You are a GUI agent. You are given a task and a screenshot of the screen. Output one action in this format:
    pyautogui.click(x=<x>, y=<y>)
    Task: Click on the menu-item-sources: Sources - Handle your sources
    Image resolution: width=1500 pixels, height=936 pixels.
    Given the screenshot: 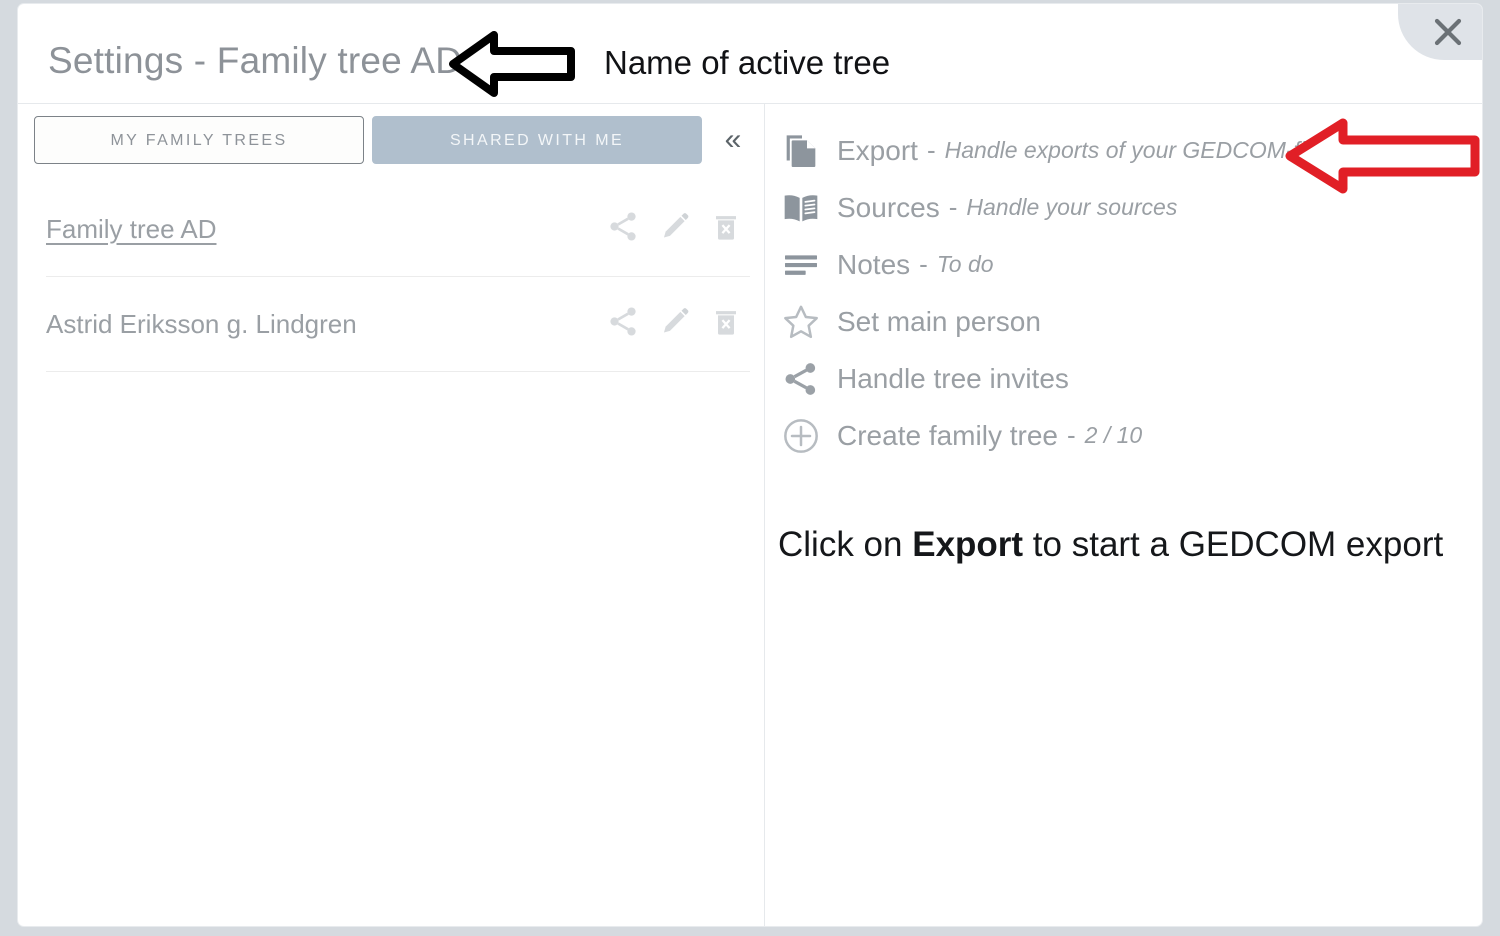 What is the action you would take?
    pyautogui.click(x=1124, y=207)
    